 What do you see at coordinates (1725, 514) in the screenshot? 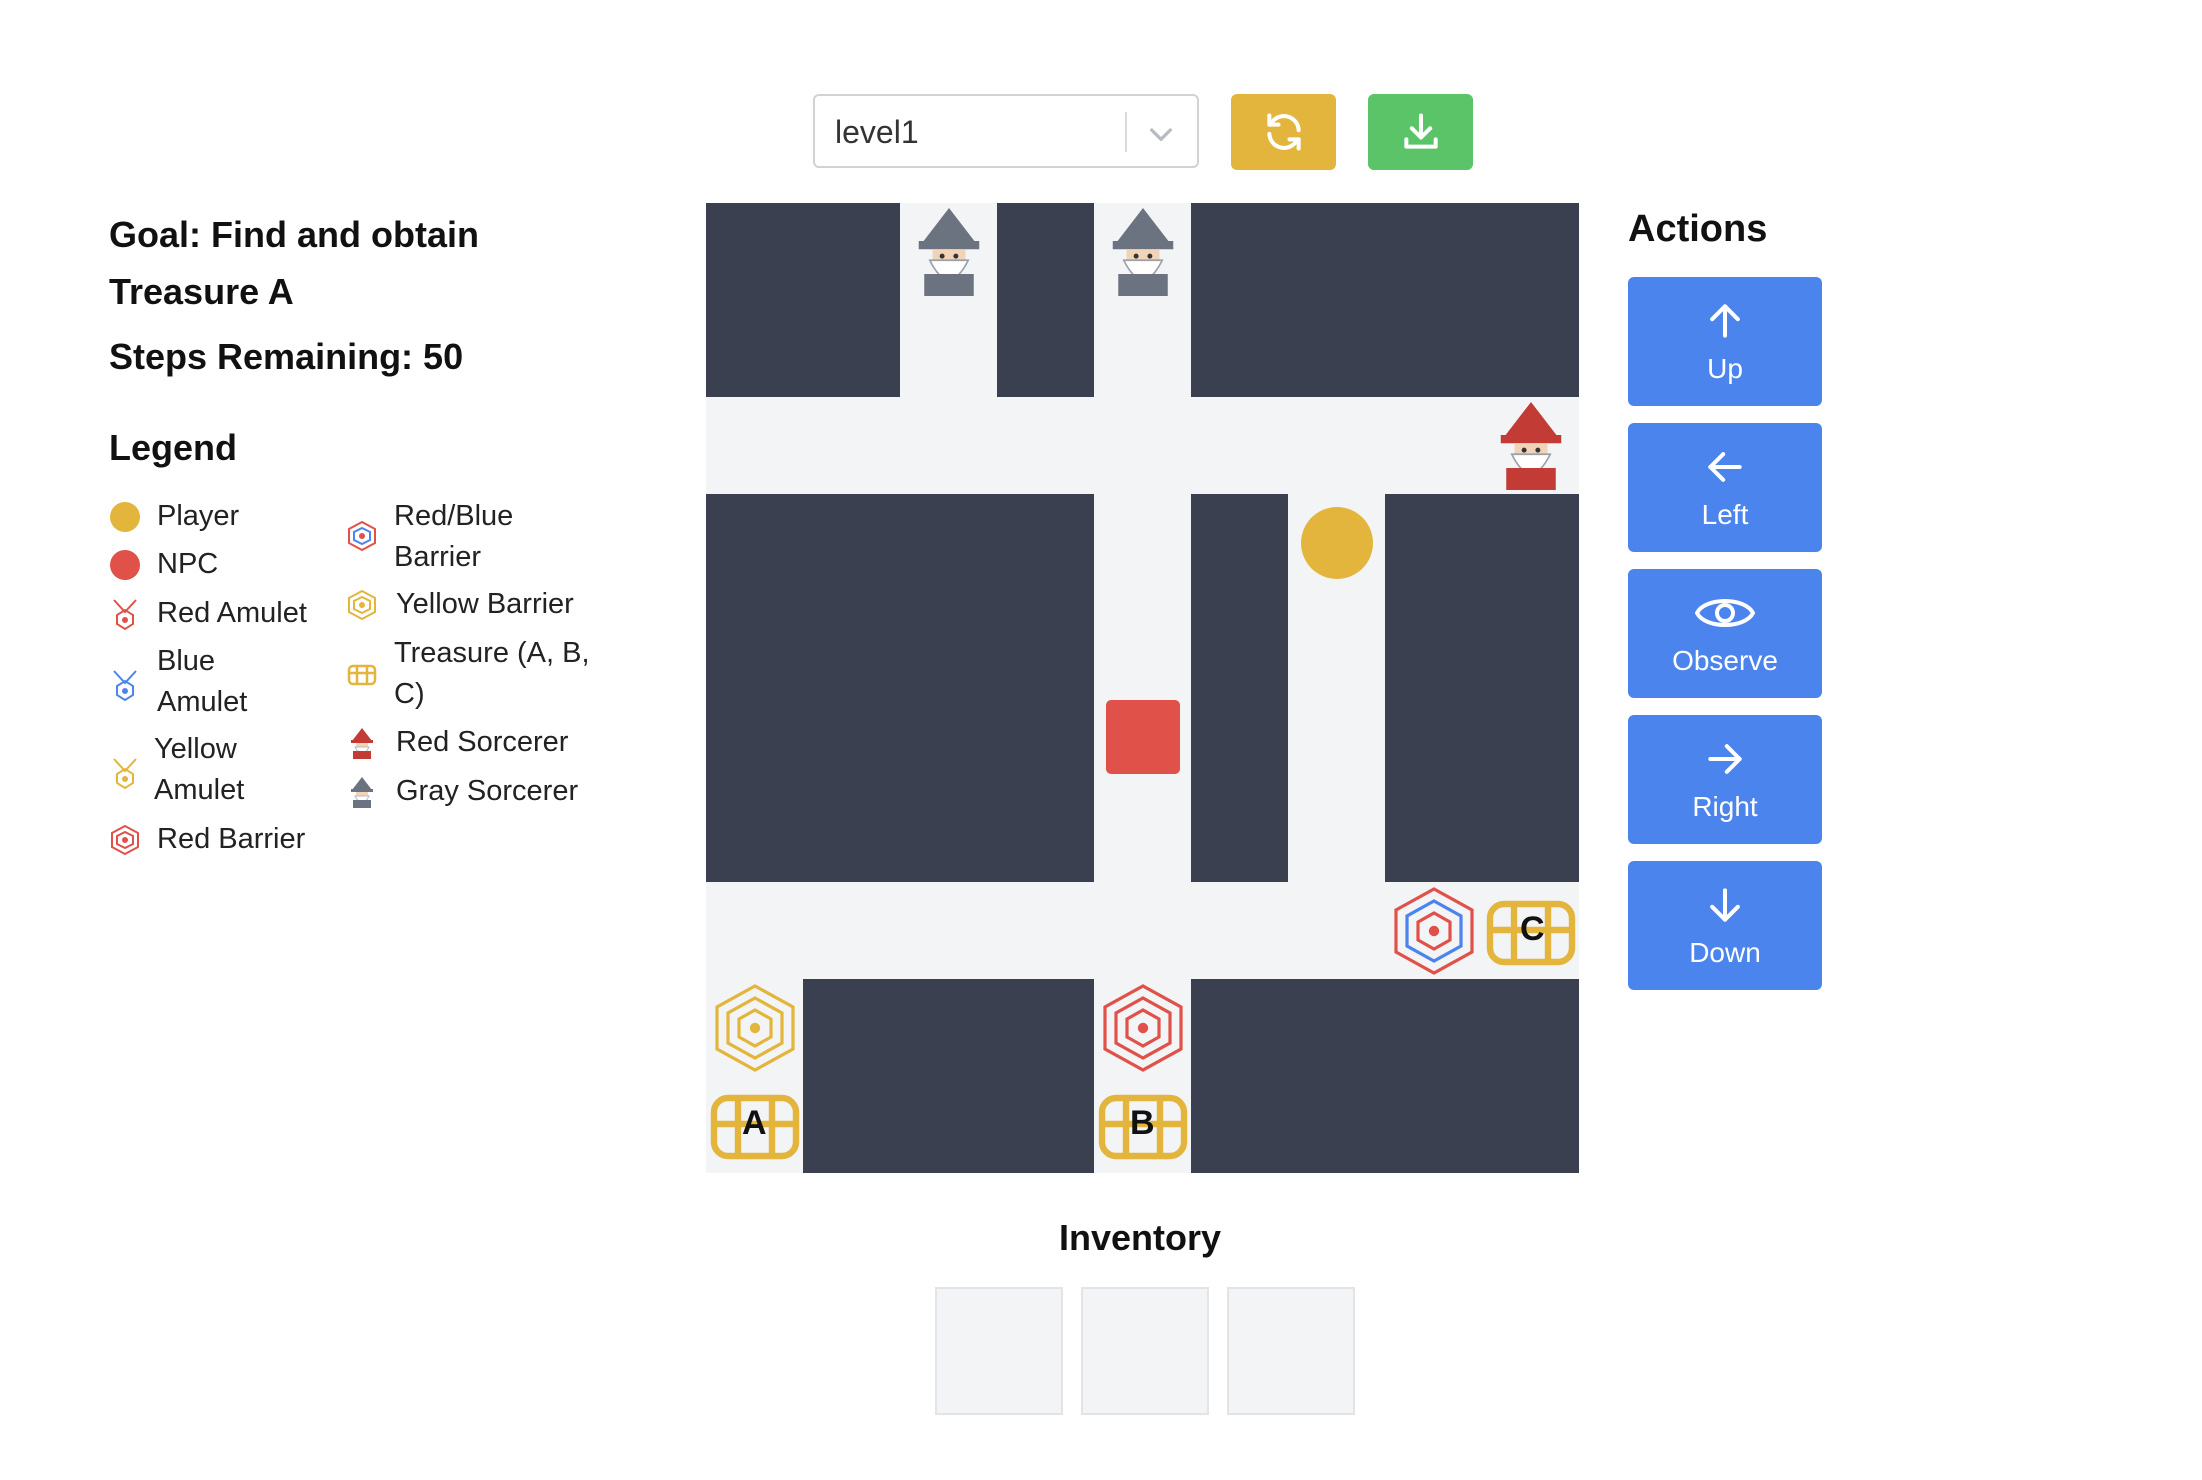
I see `left-button-label: Left` at bounding box center [1725, 514].